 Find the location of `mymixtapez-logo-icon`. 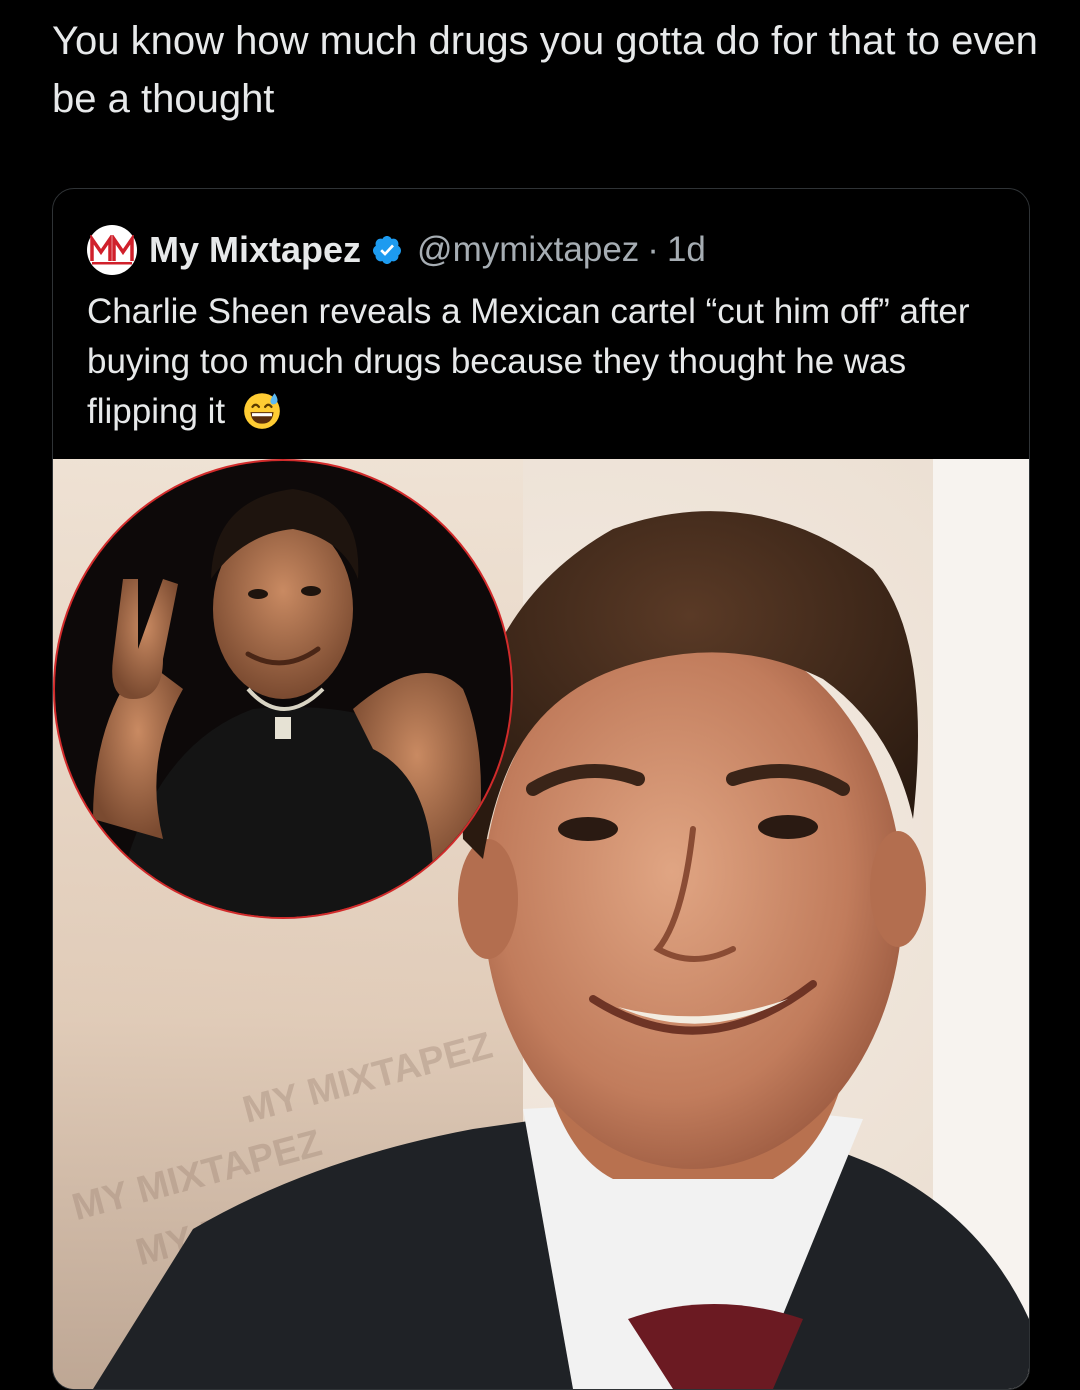

mymixtapez-logo-icon is located at coordinates (112, 250).